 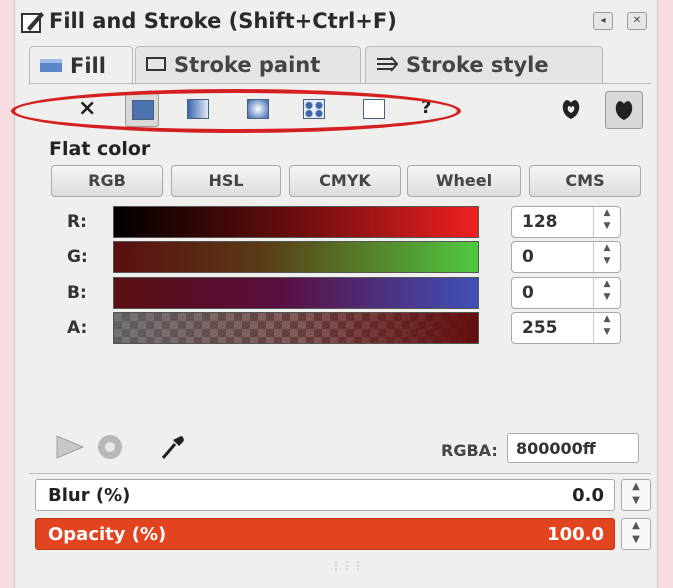 What do you see at coordinates (51, 66) in the screenshot?
I see `fill-tab-icon` at bounding box center [51, 66].